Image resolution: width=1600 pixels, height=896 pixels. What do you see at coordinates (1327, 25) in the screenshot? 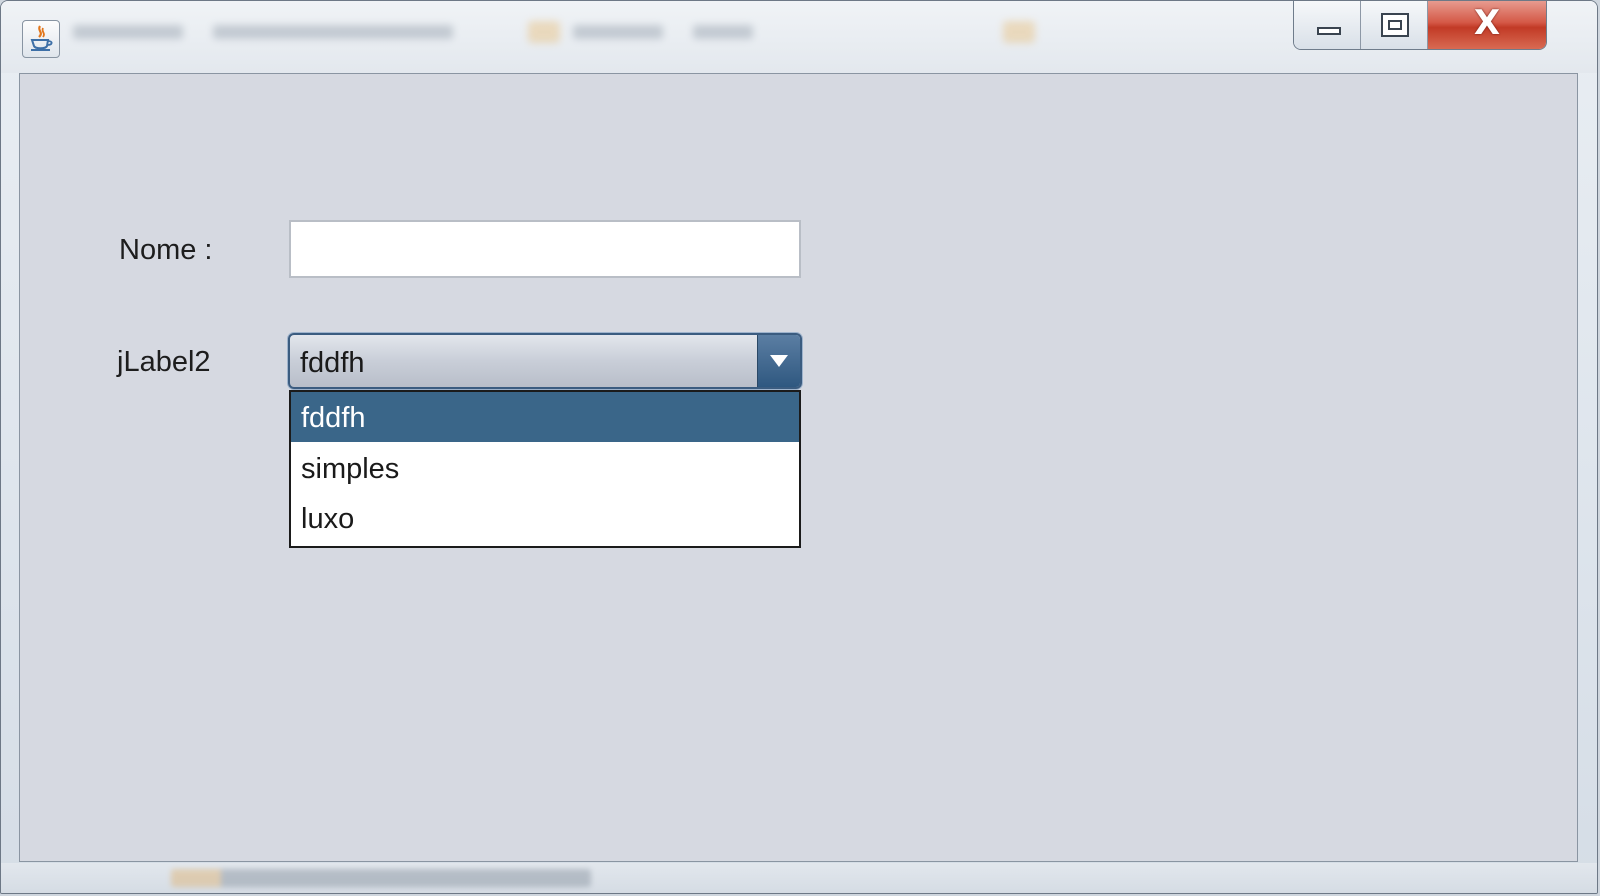
I see `minimize-button` at bounding box center [1327, 25].